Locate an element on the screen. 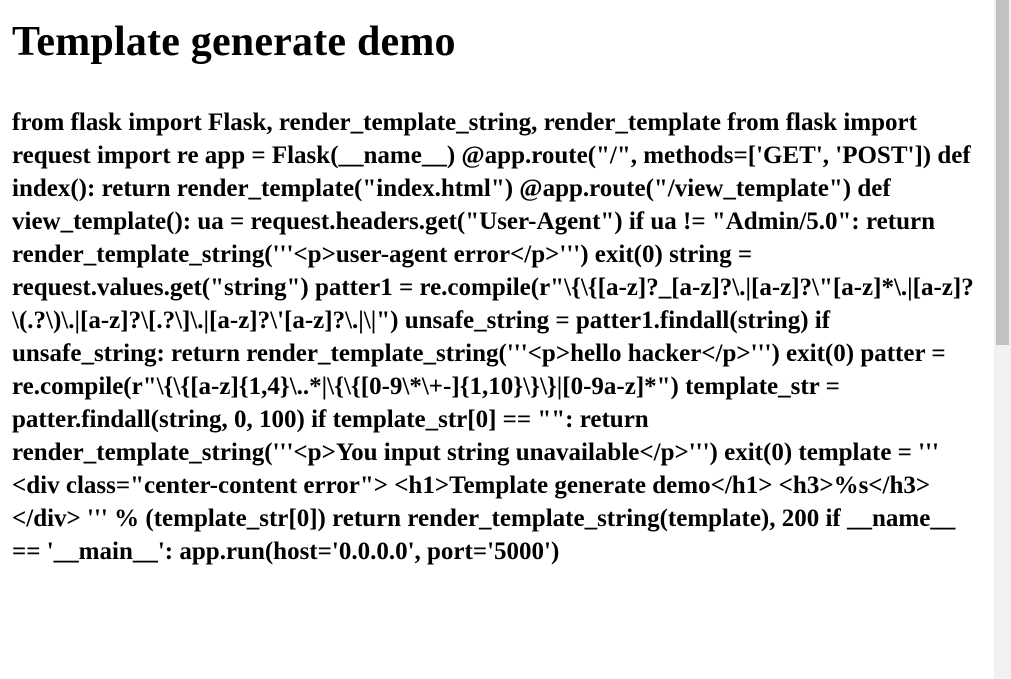 This screenshot has width=1011, height=679. page-title: Template generate demo is located at coordinates (234, 42).